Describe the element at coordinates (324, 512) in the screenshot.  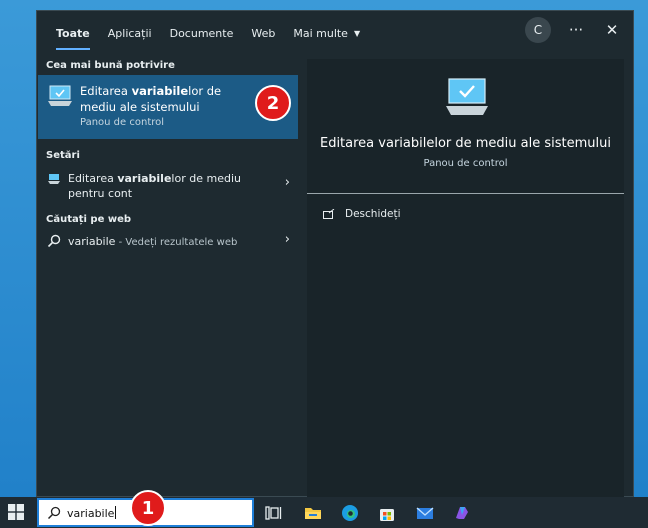
I see `taskbar: variabile` at that location.